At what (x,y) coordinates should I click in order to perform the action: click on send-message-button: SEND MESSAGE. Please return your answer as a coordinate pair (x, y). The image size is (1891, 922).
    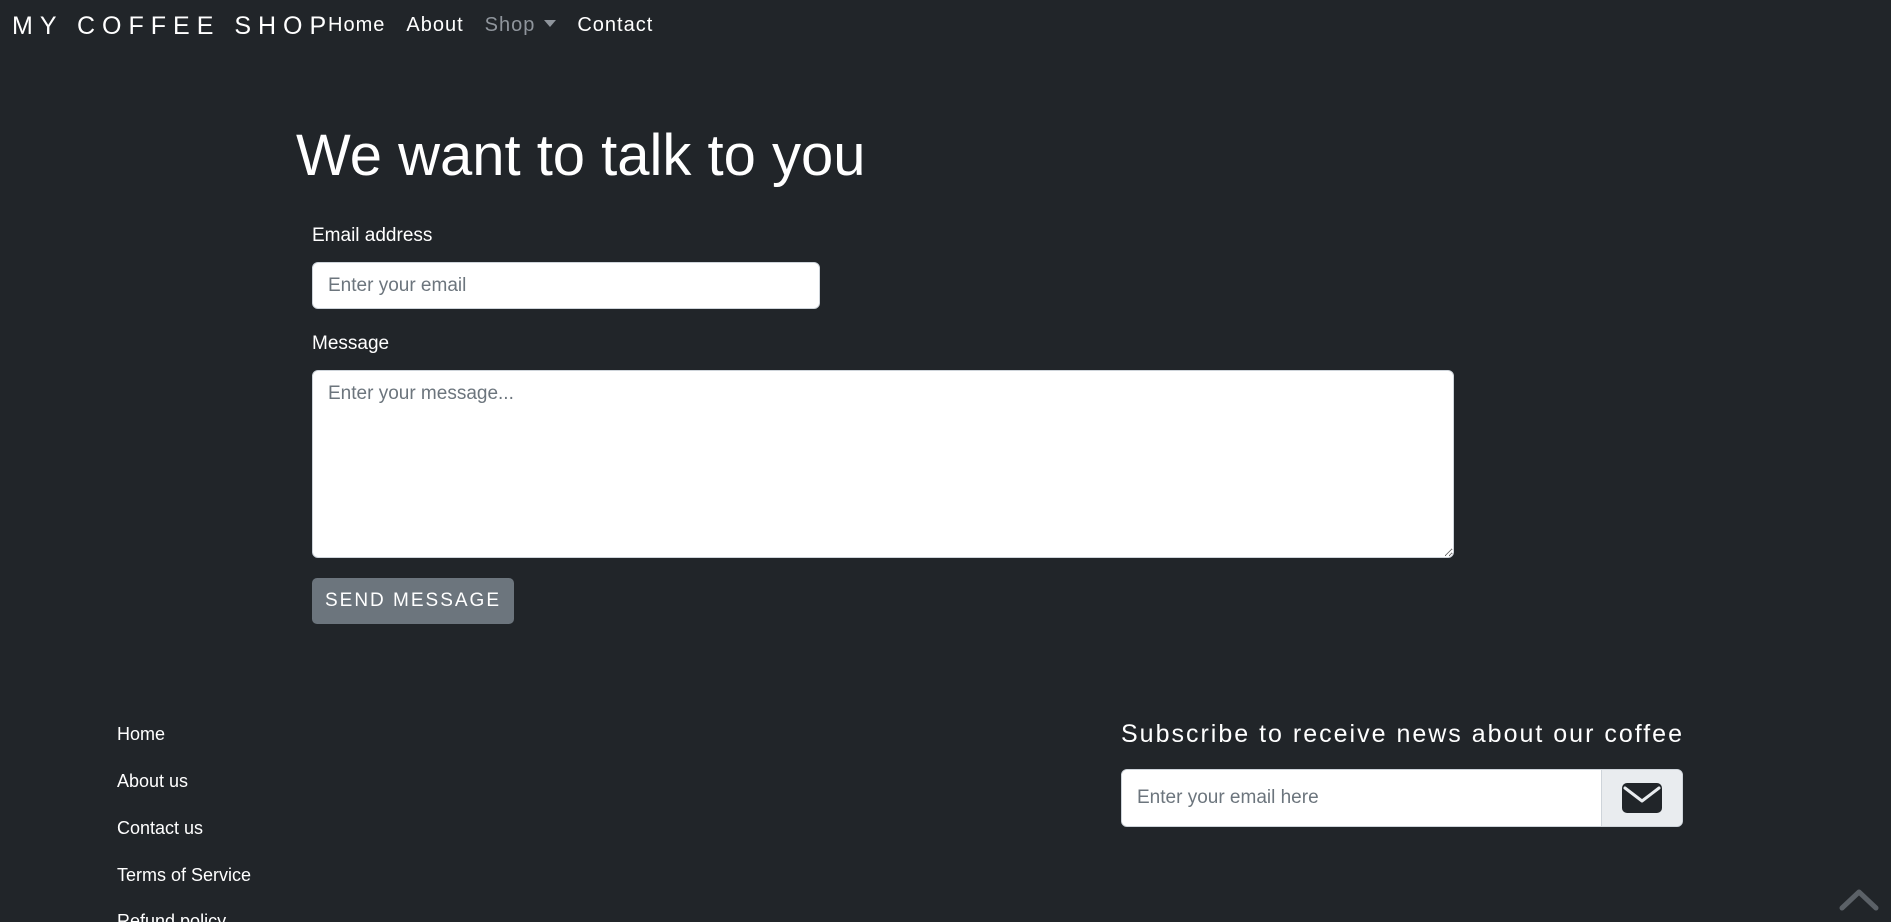
    Looking at the image, I should click on (413, 601).